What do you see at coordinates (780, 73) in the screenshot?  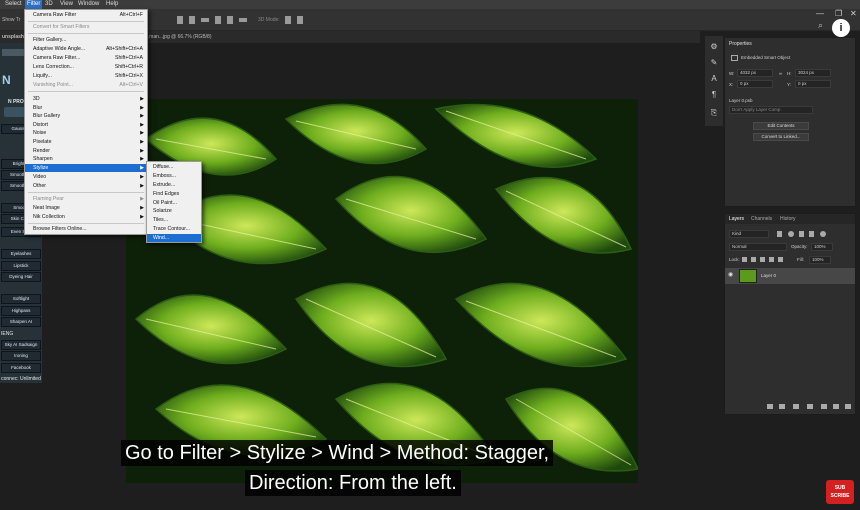 I see `link-icon: ∞` at bounding box center [780, 73].